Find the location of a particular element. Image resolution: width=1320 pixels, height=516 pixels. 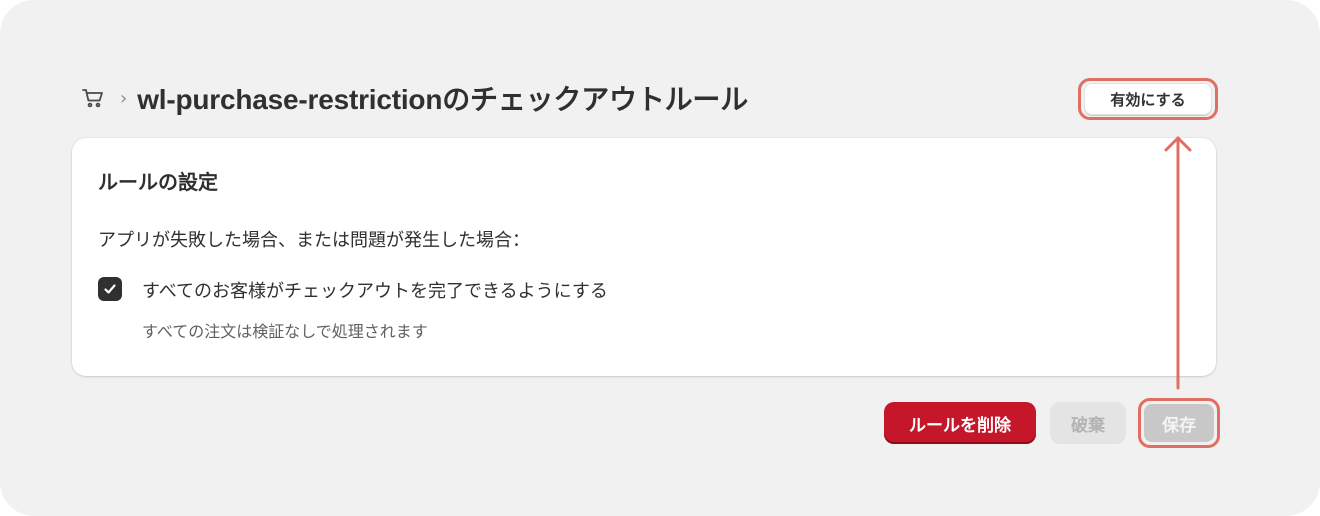

enable-button: 有効にする is located at coordinates (1148, 99).